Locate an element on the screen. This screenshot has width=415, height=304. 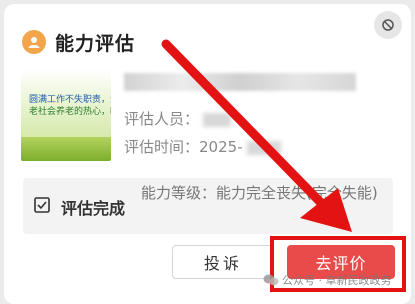
wechat-icon is located at coordinates (271, 280).